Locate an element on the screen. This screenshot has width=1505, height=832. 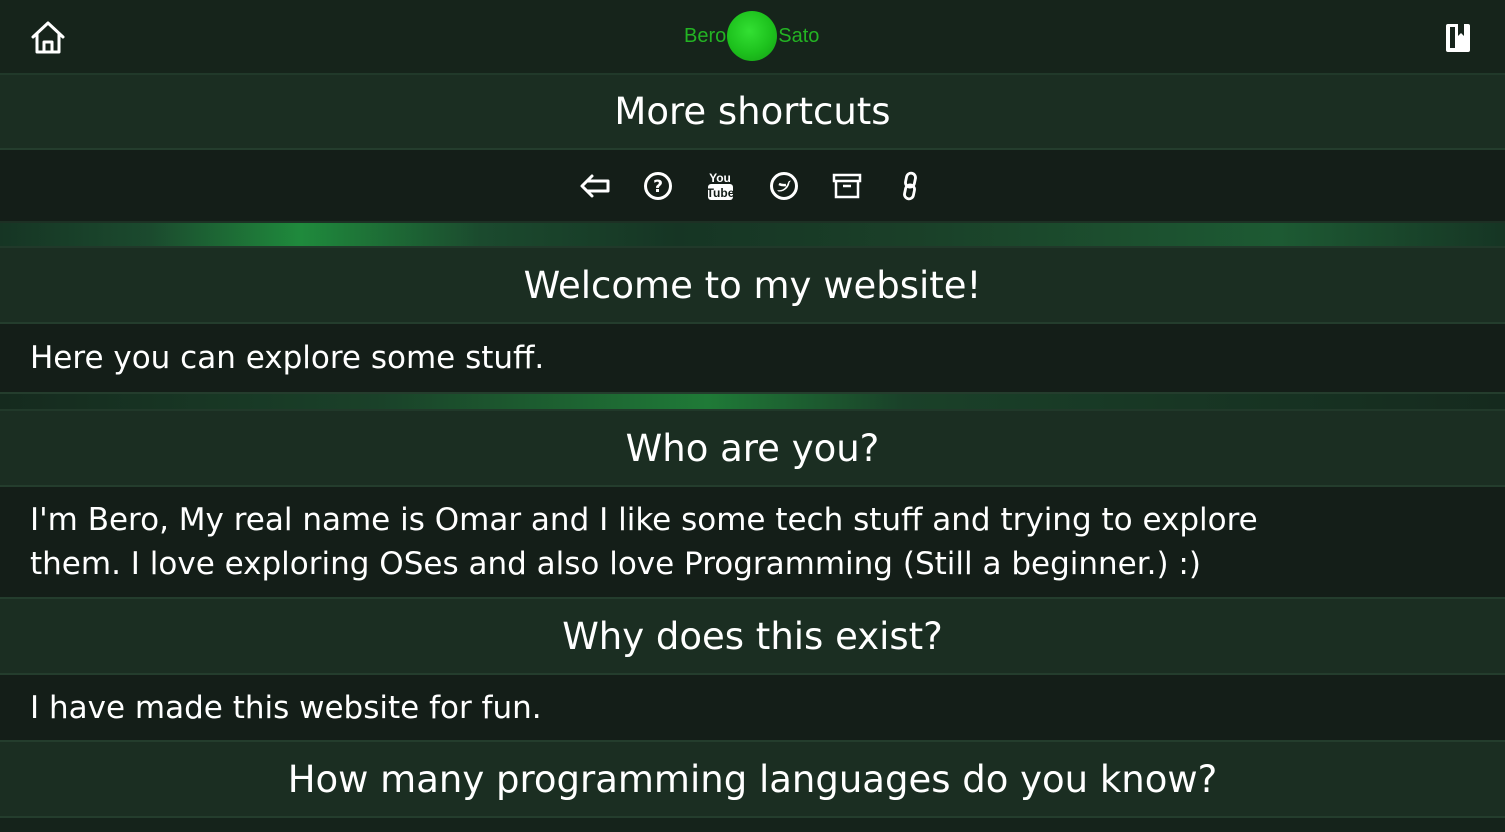
twitter-shortcut is located at coordinates (784, 186).